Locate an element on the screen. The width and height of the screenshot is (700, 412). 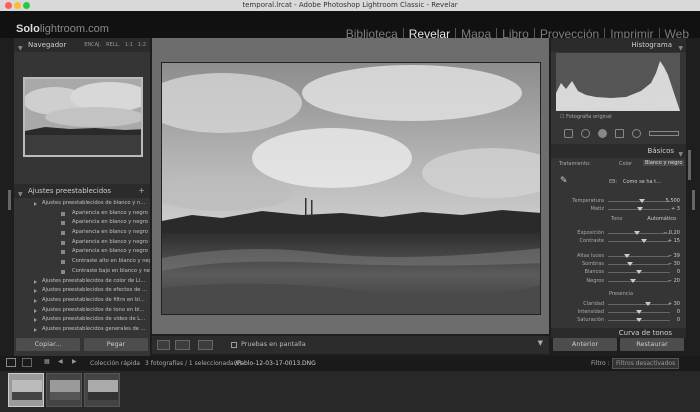
slider-value: 5.500 is located at coordinates (673, 201).